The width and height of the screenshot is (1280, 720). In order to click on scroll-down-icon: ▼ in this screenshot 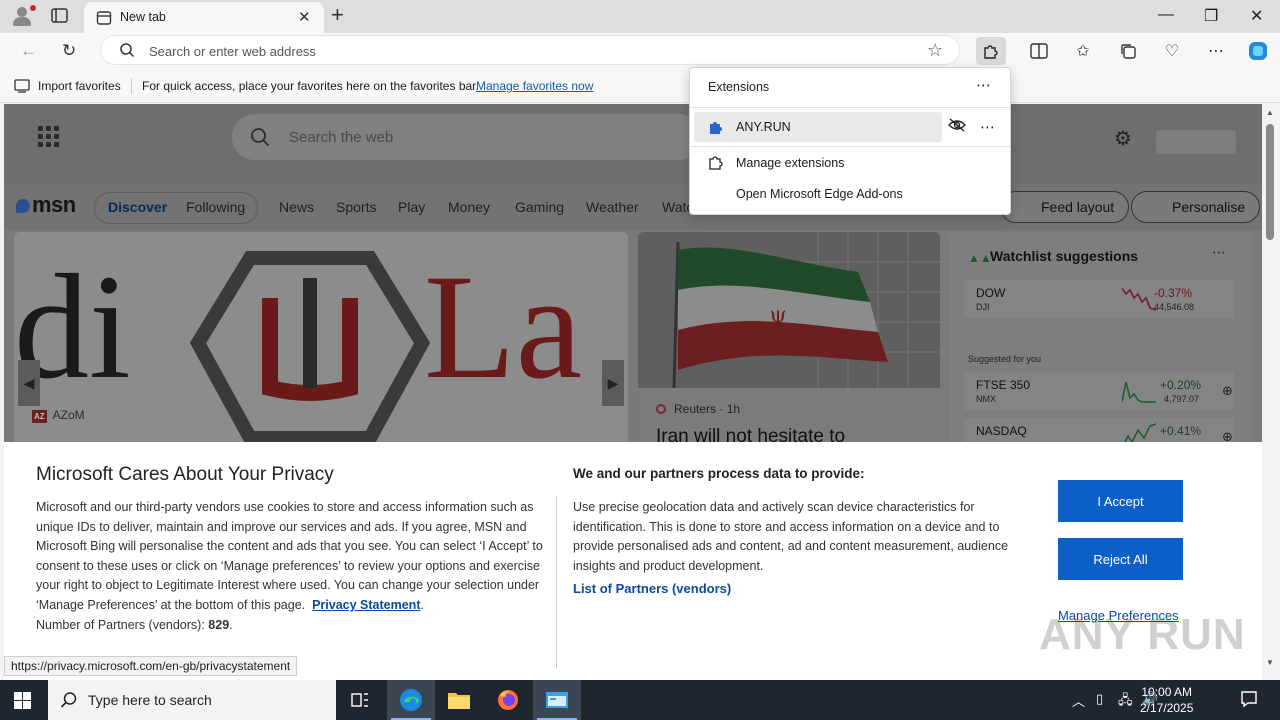, I will do `click(1270, 662)`.